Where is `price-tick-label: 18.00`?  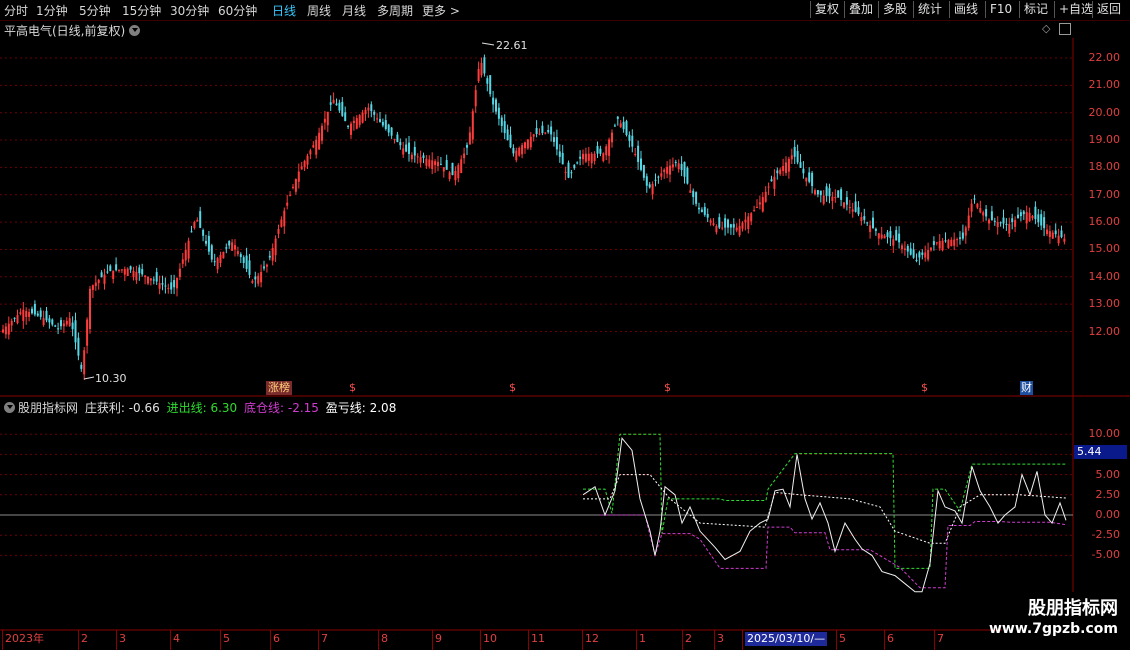 price-tick-label: 18.00 is located at coordinates (1104, 167).